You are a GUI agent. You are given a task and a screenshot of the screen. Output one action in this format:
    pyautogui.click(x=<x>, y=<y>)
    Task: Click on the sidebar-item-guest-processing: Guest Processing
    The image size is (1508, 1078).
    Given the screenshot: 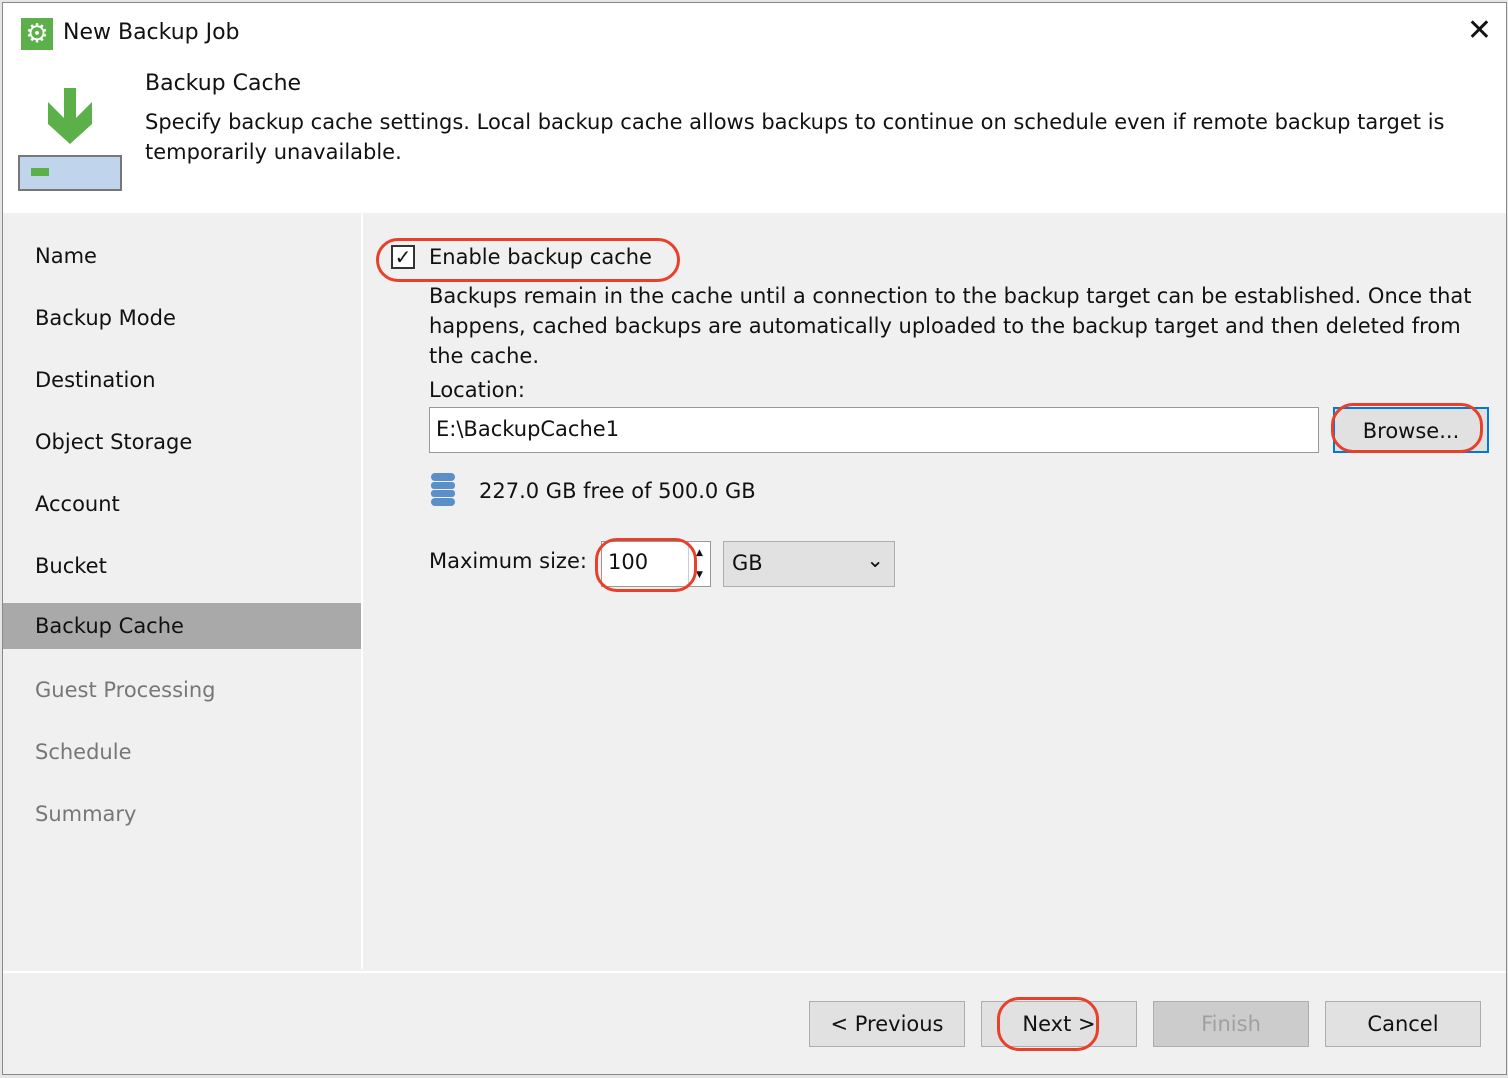 What is the action you would take?
    pyautogui.click(x=125, y=690)
    